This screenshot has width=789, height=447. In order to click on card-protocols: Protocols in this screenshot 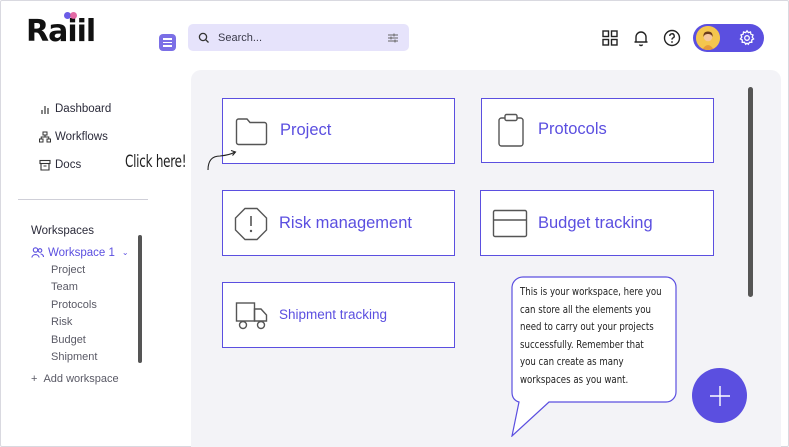, I will do `click(597, 130)`.